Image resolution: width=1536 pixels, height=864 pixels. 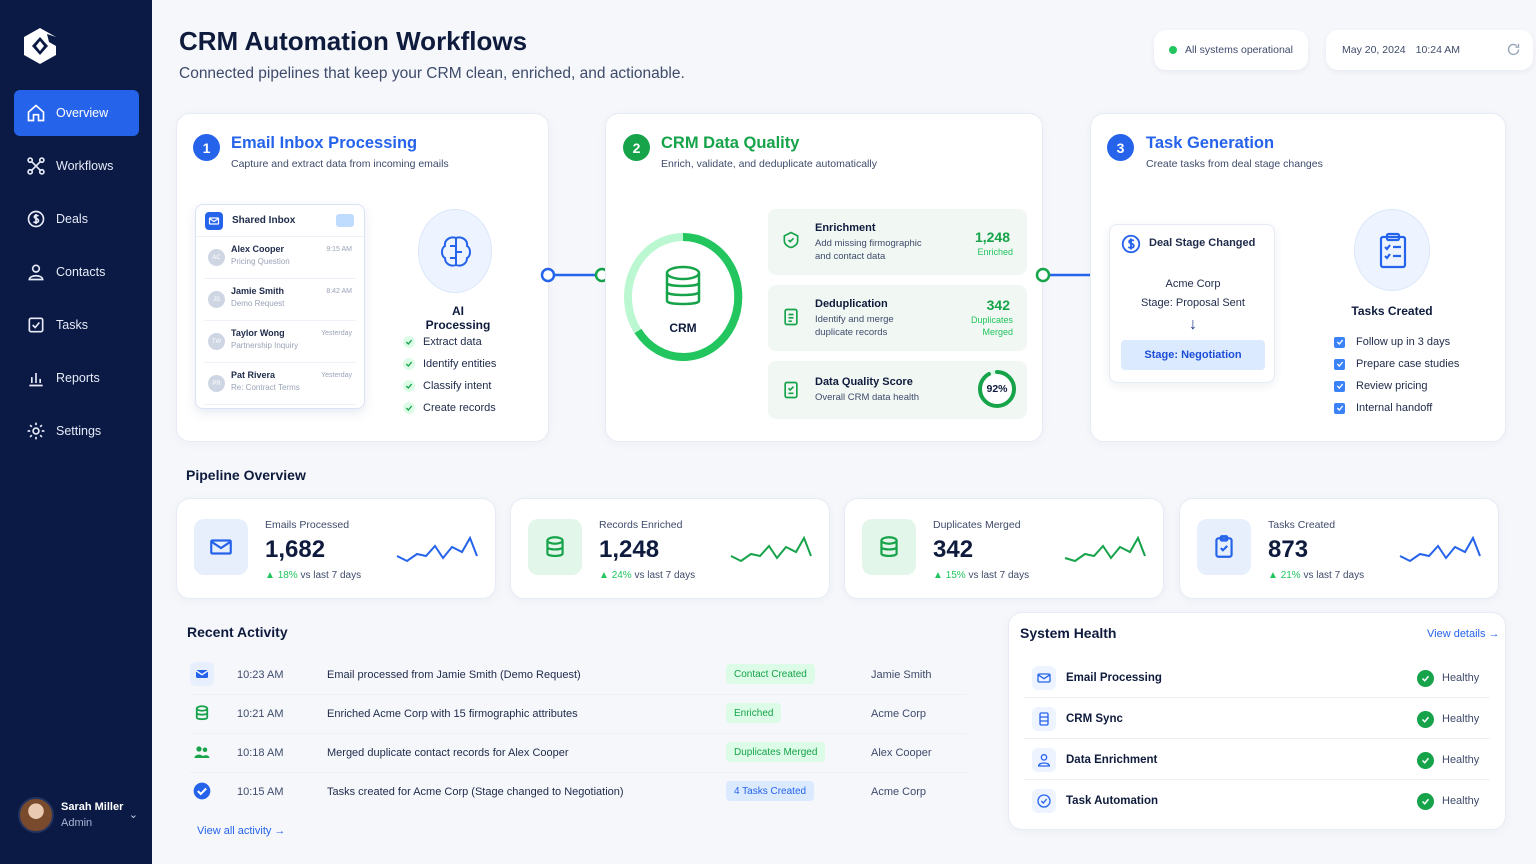 I want to click on sidebar-item-settings: Settings, so click(x=76, y=431).